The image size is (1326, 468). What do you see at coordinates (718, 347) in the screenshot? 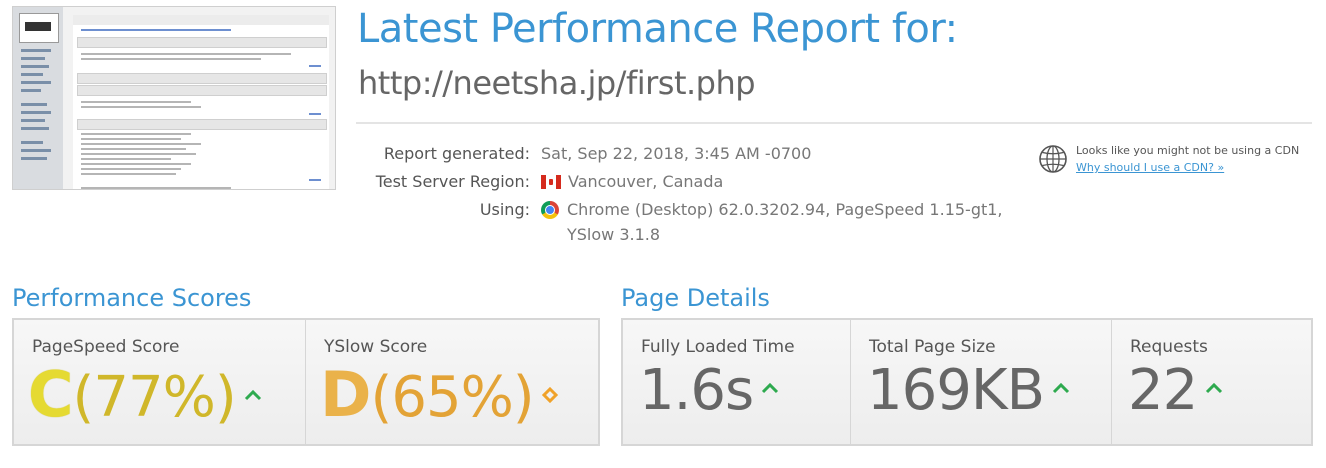
I see `fully-loaded-time-label: Fully Loaded Time` at bounding box center [718, 347].